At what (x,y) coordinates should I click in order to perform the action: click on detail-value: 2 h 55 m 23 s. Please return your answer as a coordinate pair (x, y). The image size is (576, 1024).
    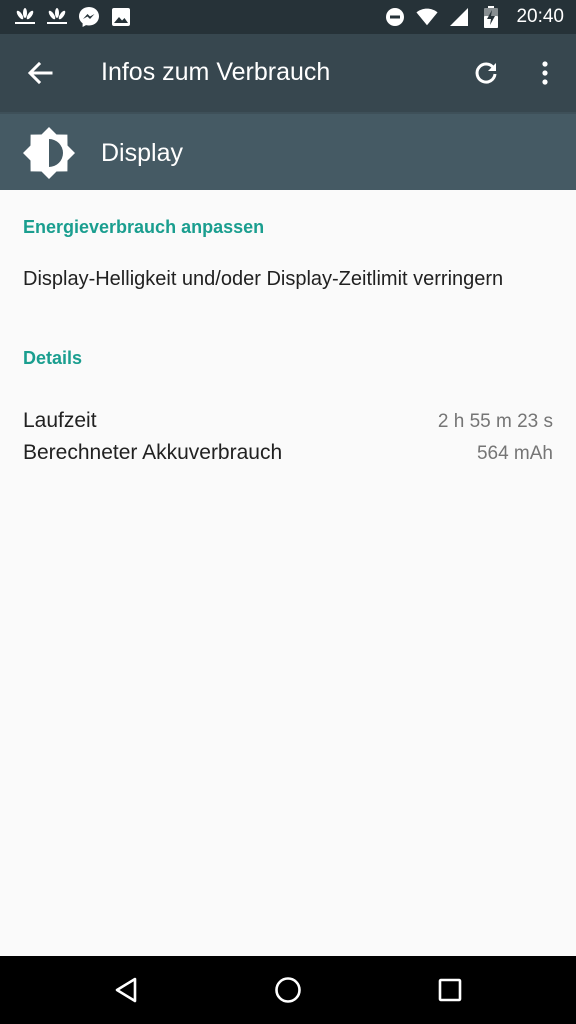
    Looking at the image, I should click on (495, 421).